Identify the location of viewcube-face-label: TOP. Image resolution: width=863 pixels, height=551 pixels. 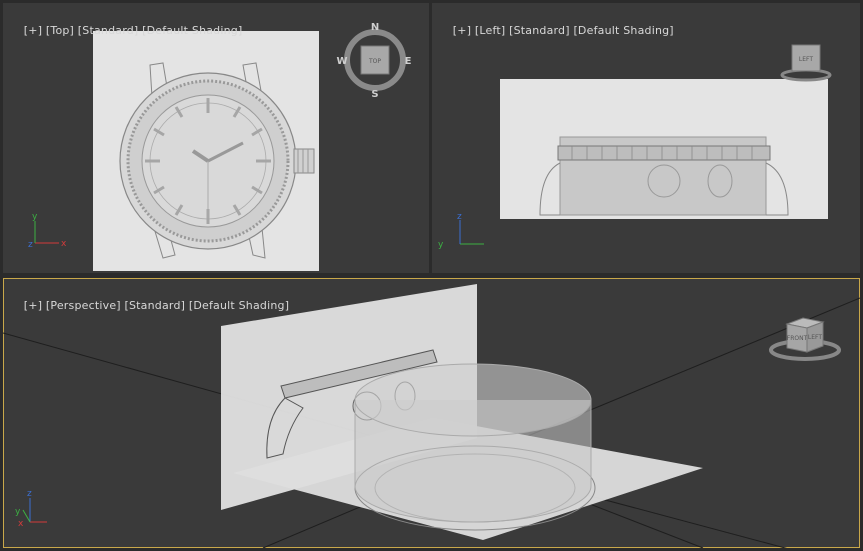
(374, 61).